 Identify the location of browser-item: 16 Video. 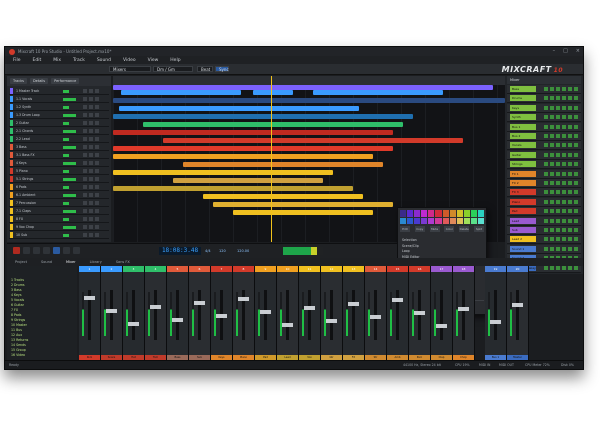
(18, 355).